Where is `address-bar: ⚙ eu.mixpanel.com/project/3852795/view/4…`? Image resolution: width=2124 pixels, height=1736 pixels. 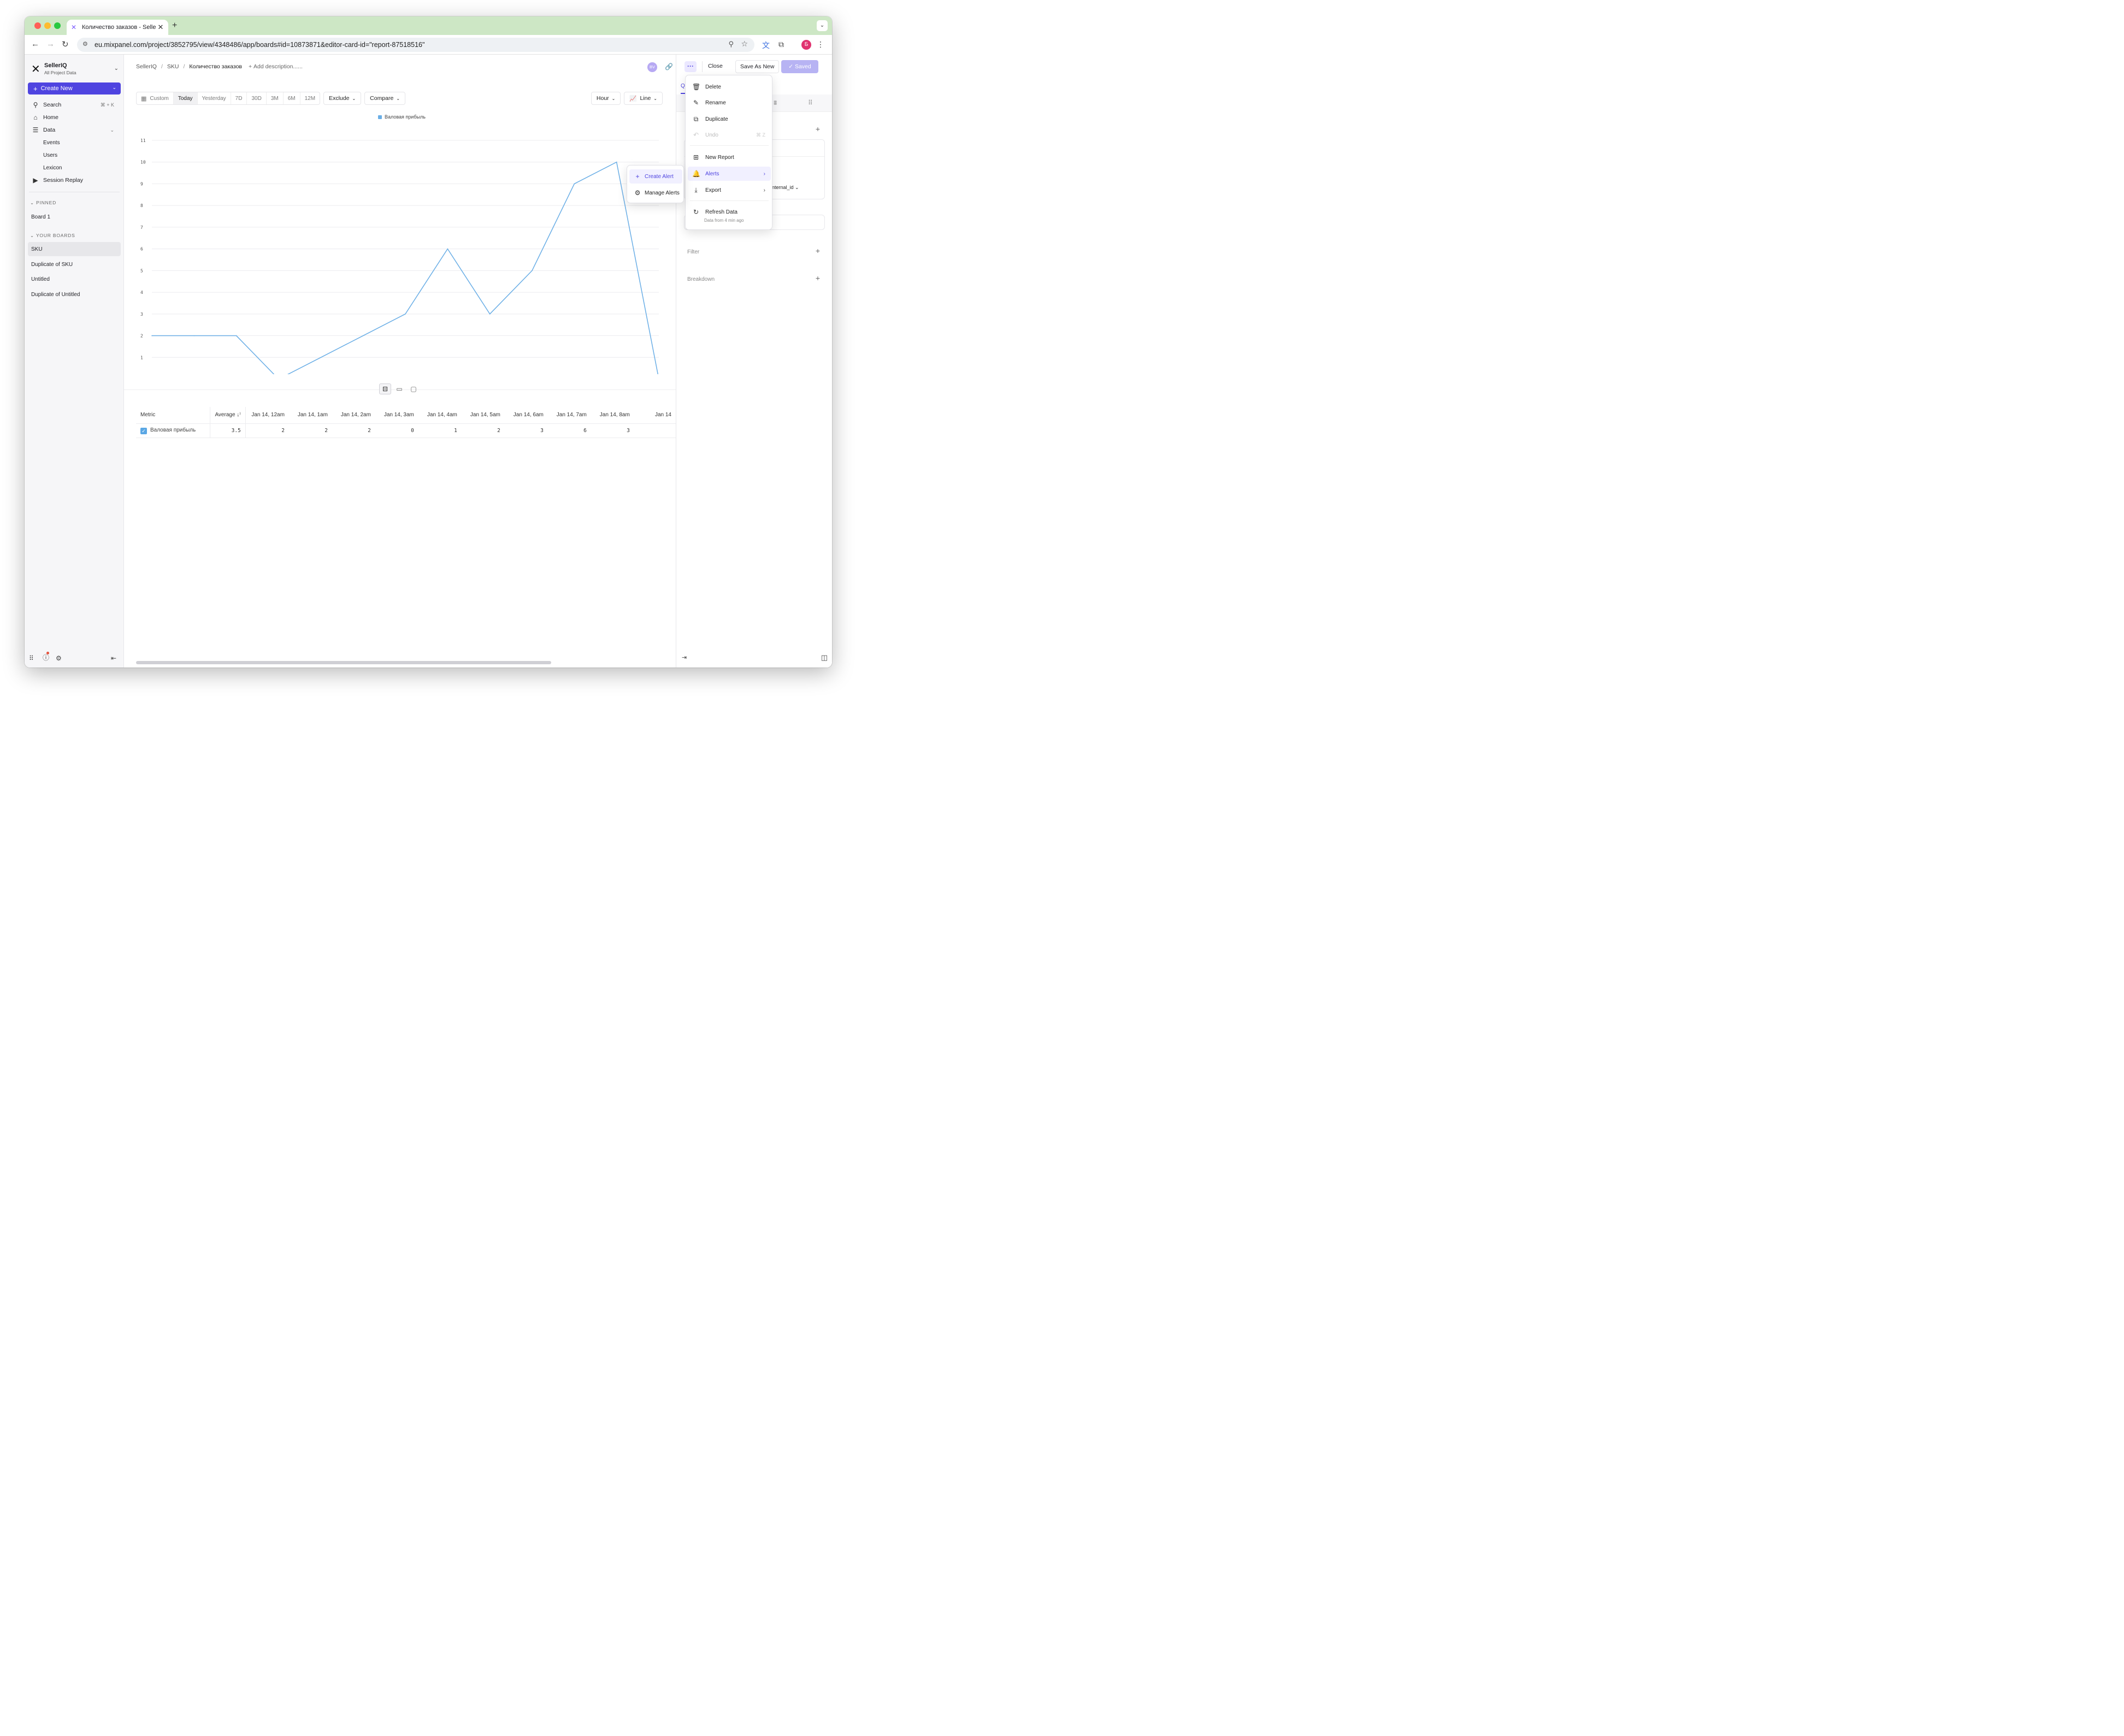 address-bar: ⚙ eu.mixpanel.com/project/3852795/view/4… is located at coordinates (415, 45).